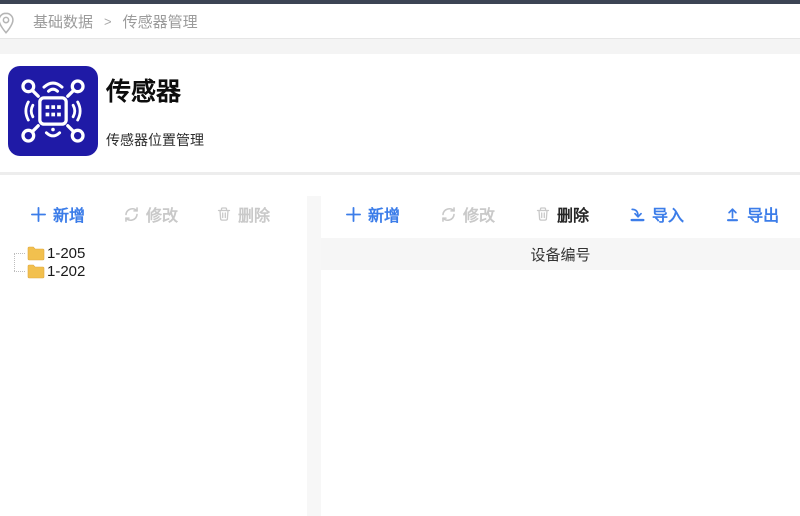 This screenshot has width=800, height=516. I want to click on breadcrumb-item-sensor-management: 传感器管理, so click(160, 21).